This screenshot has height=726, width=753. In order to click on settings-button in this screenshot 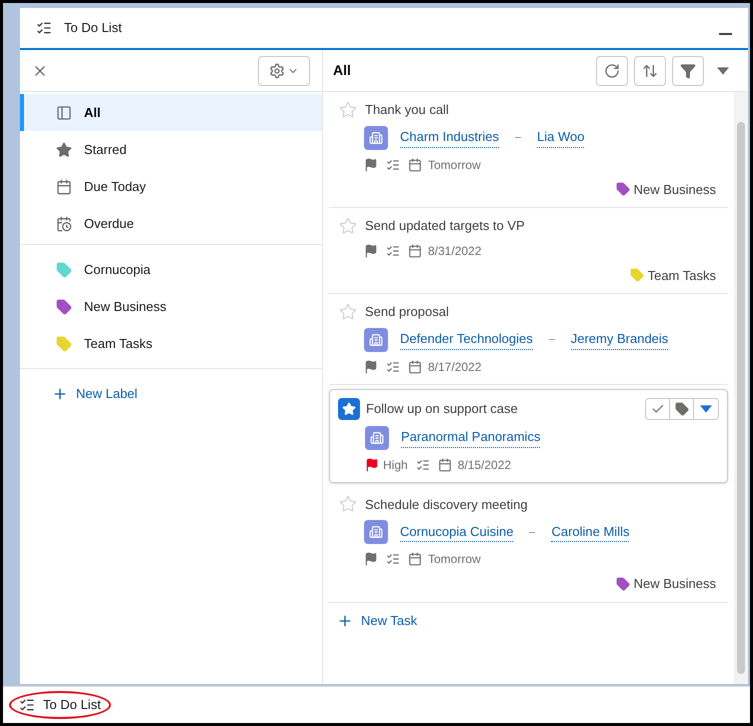, I will do `click(284, 71)`.